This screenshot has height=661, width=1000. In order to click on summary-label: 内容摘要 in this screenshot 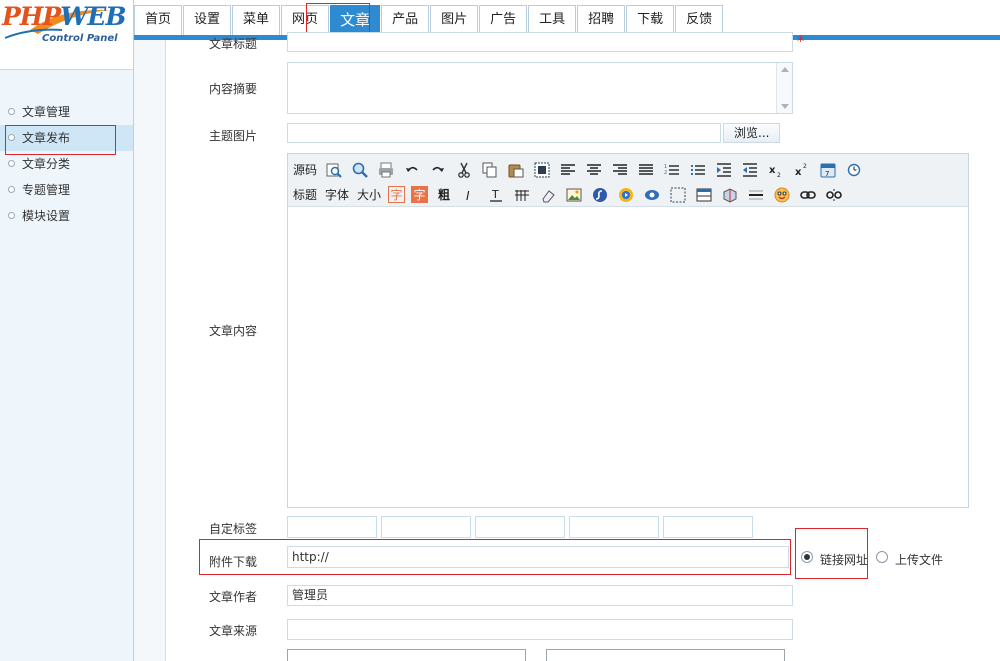, I will do `click(233, 89)`.